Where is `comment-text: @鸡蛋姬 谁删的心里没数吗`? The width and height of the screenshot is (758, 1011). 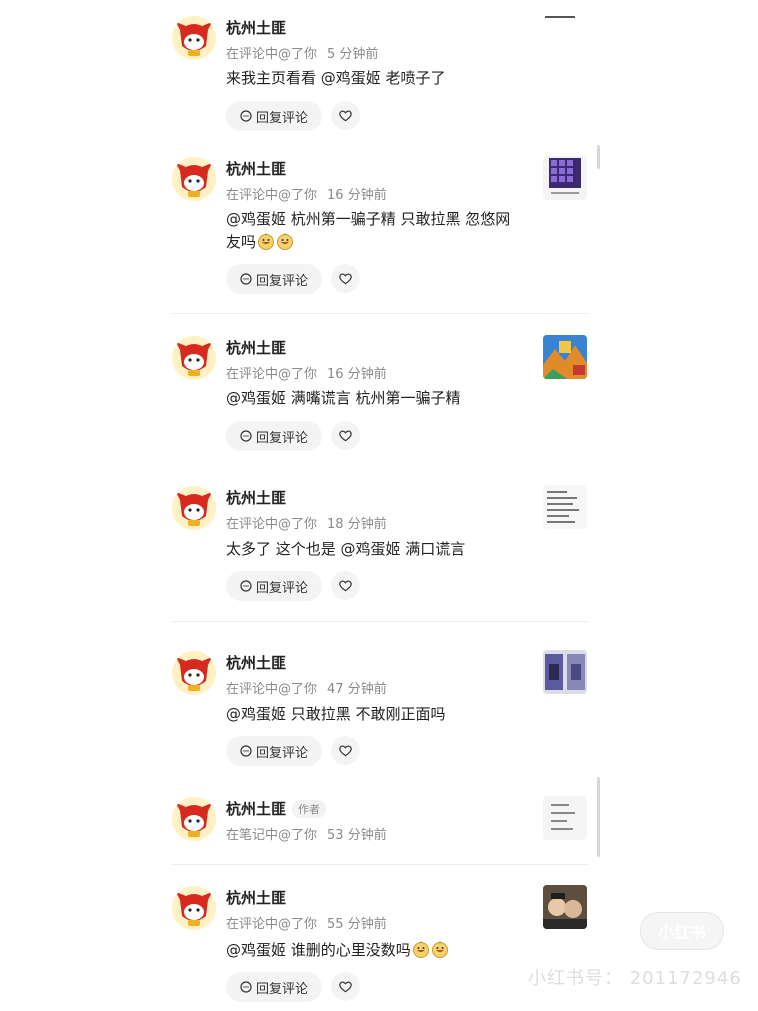
comment-text: @鸡蛋姬 谁删的心里没数吗 is located at coordinates (376, 950).